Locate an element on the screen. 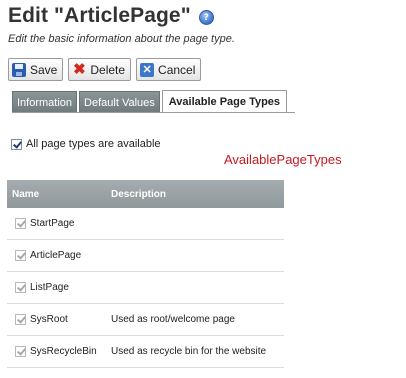 Image resolution: width=406 pixels, height=378 pixels. row-description: Used as root/welcome page is located at coordinates (173, 319).